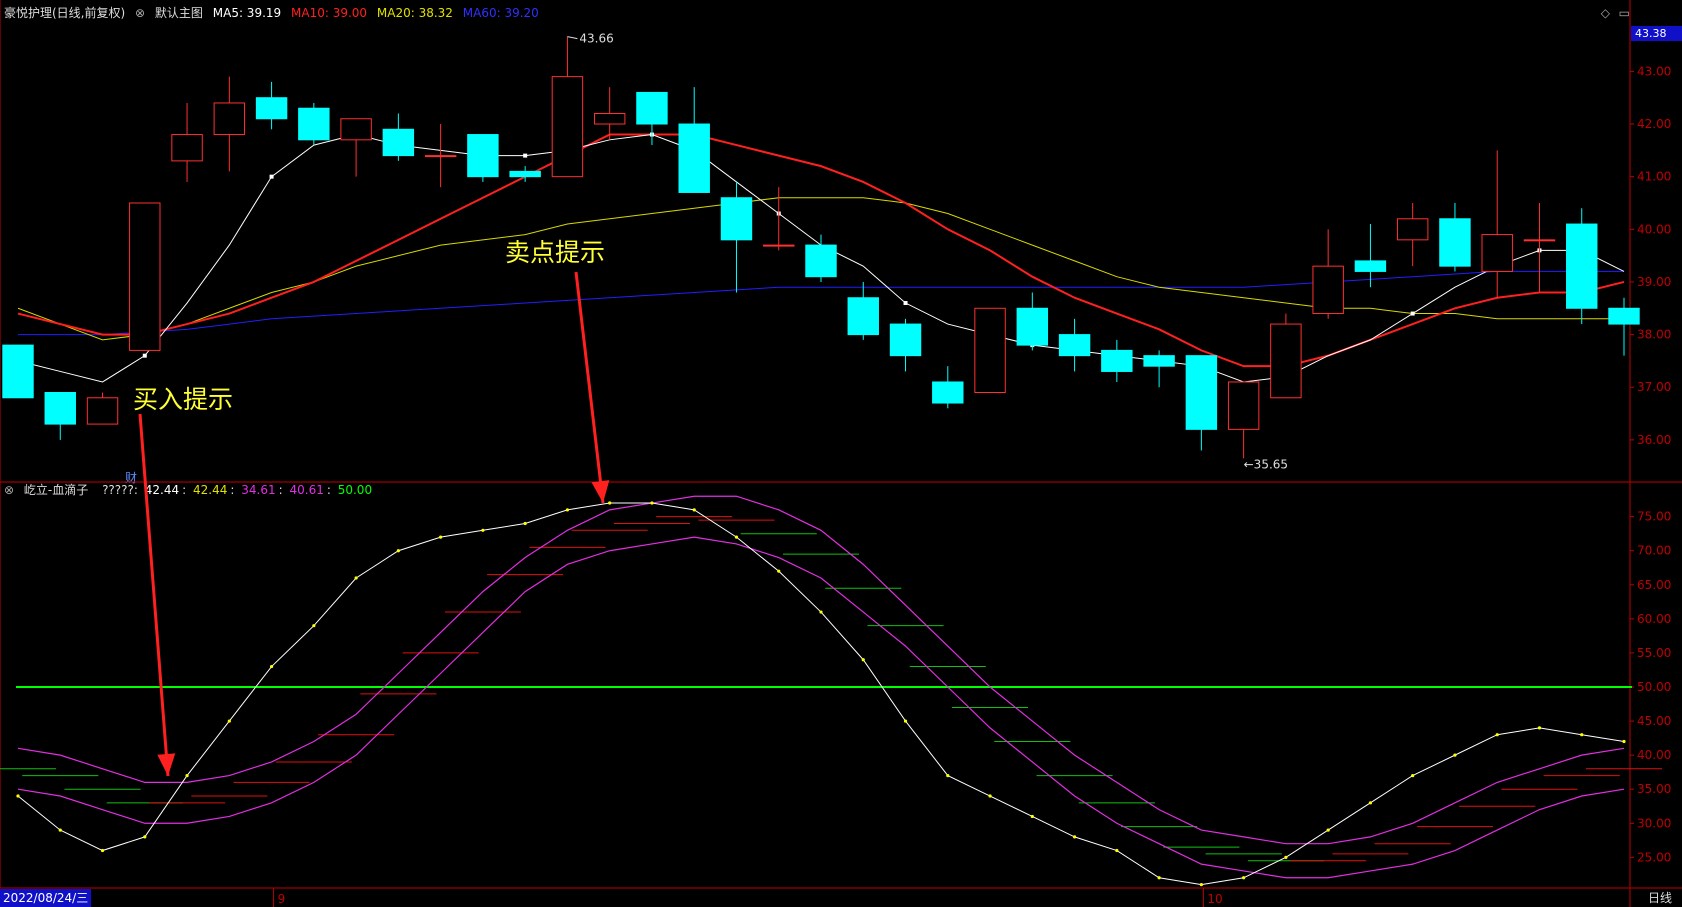 This screenshot has width=1682, height=907. I want to click on indicator-tick-label: 65.00, so click(1654, 585).